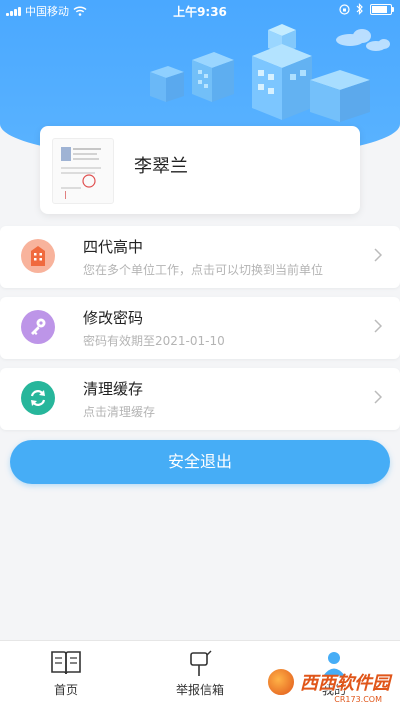 Image resolution: width=400 pixels, height=711 pixels. What do you see at coordinates (65, 690) in the screenshot?
I see `tab-label: 首页` at bounding box center [65, 690].